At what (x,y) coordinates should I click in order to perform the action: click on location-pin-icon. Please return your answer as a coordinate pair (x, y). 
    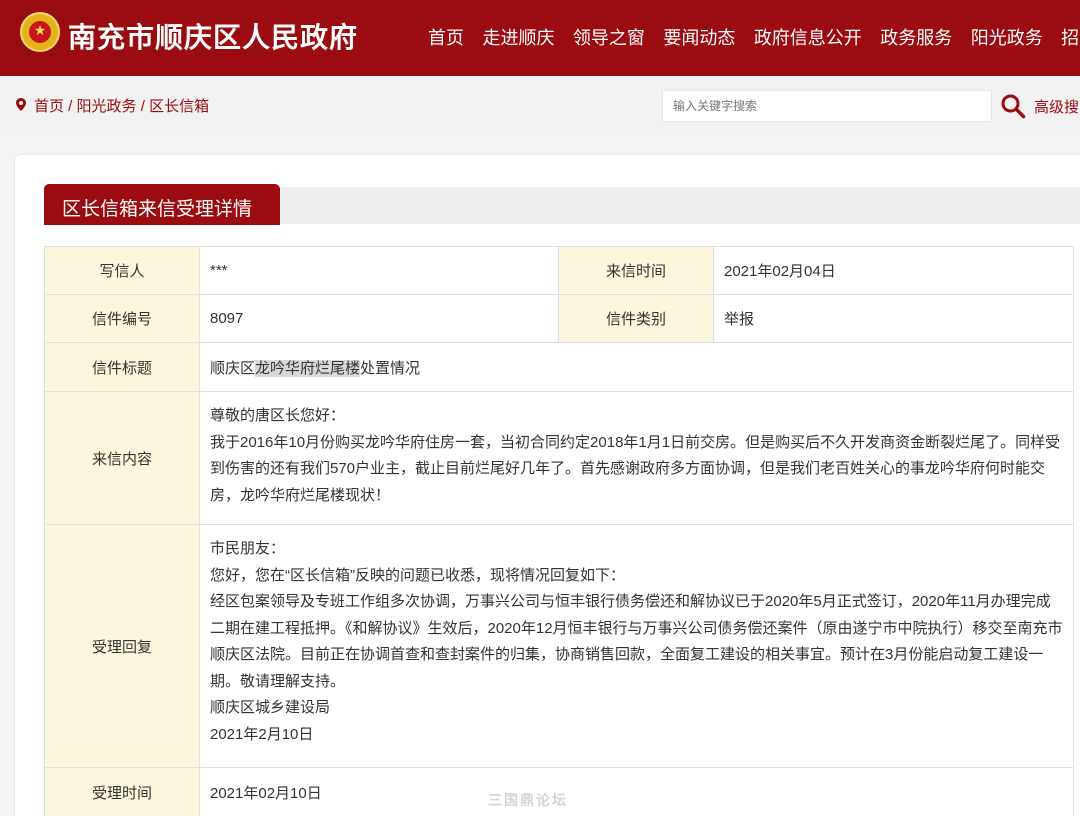
    Looking at the image, I should click on (21, 104).